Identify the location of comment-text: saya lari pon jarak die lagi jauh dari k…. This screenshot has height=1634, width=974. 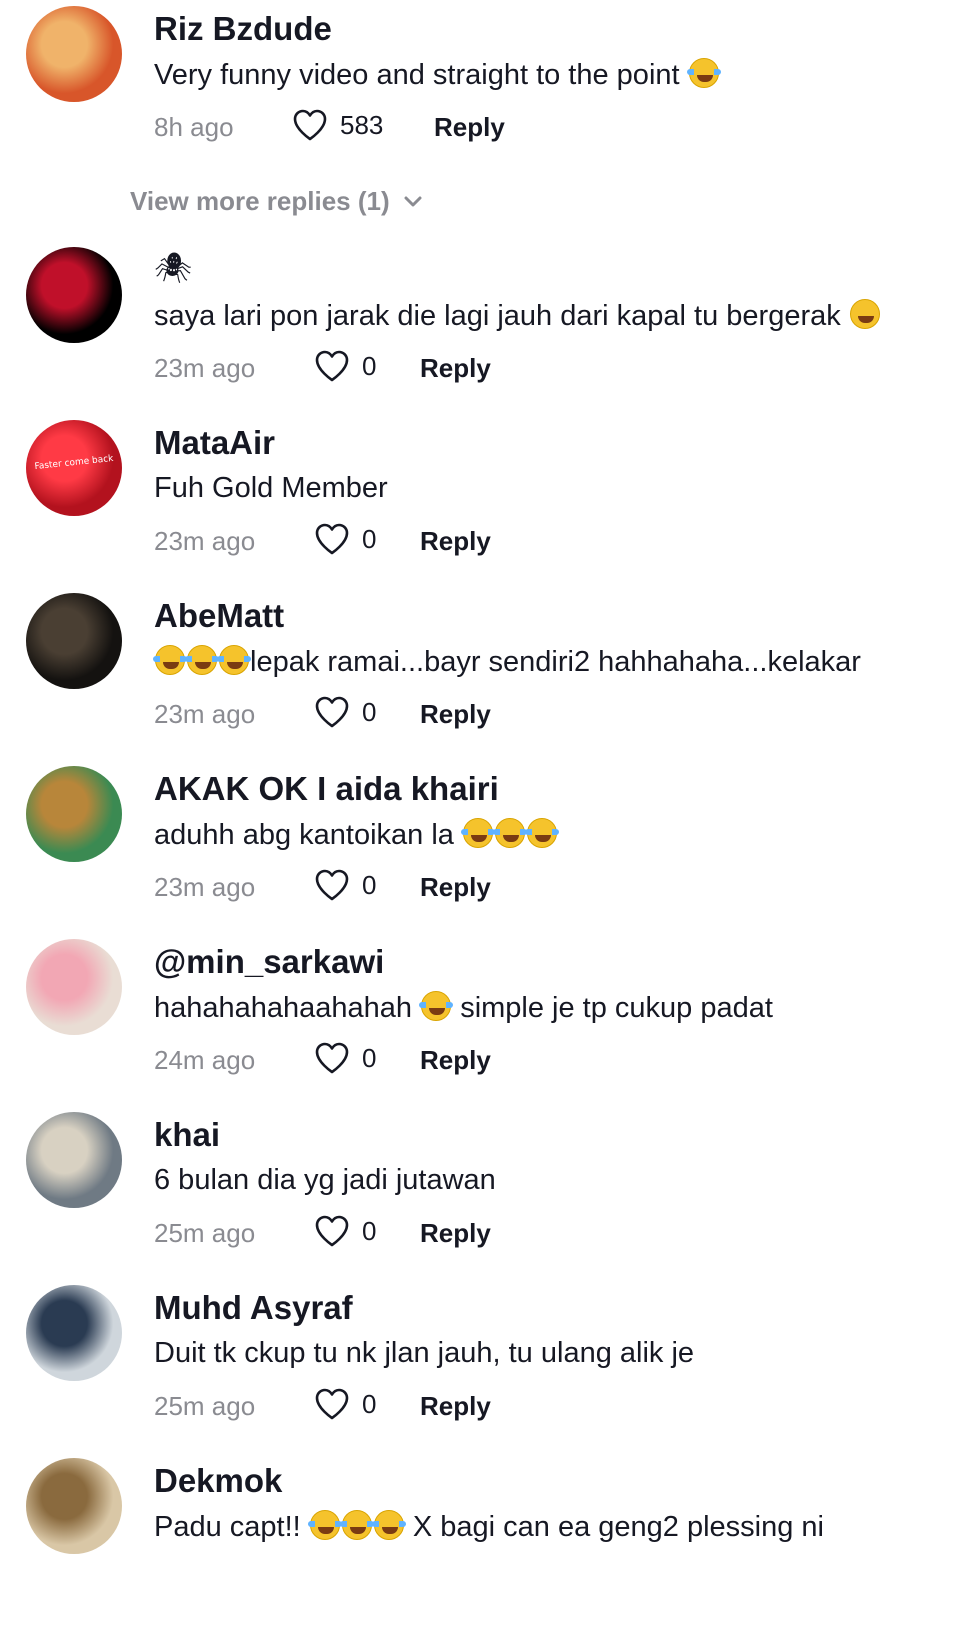
(497, 316).